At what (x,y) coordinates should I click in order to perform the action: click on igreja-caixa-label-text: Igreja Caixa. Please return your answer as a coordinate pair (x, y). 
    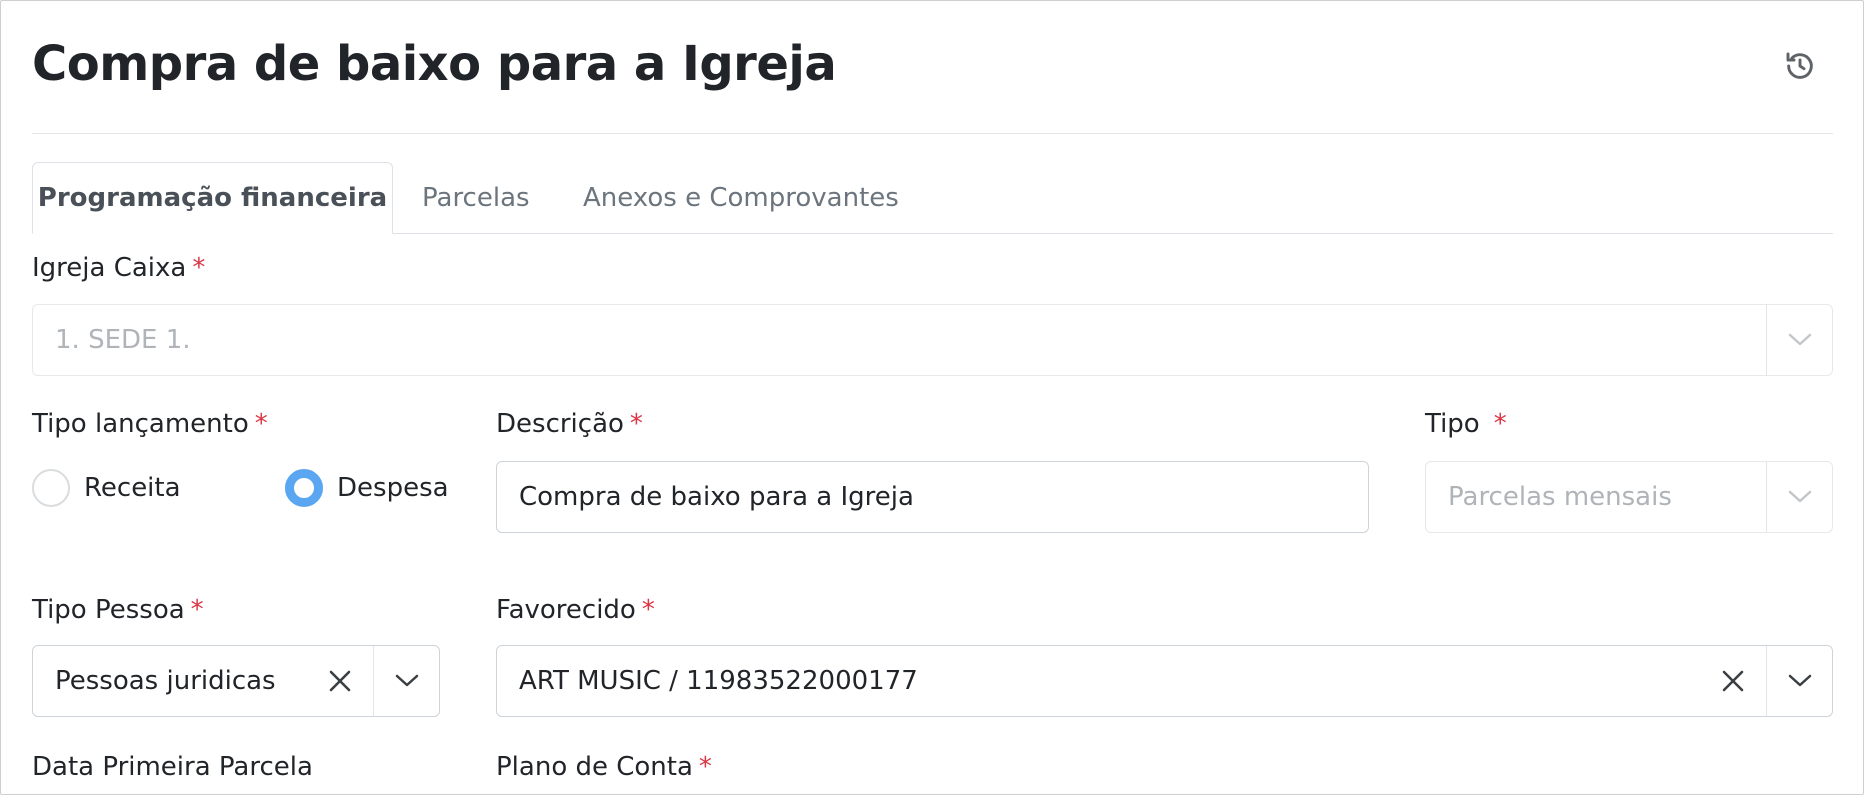
    Looking at the image, I should click on (109, 268).